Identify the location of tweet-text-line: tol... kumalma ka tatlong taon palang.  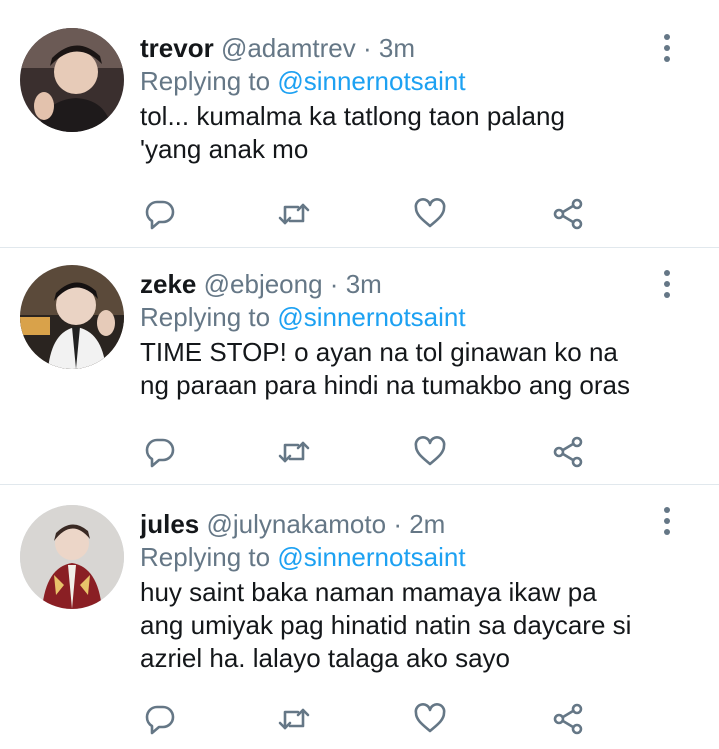
(352, 116).